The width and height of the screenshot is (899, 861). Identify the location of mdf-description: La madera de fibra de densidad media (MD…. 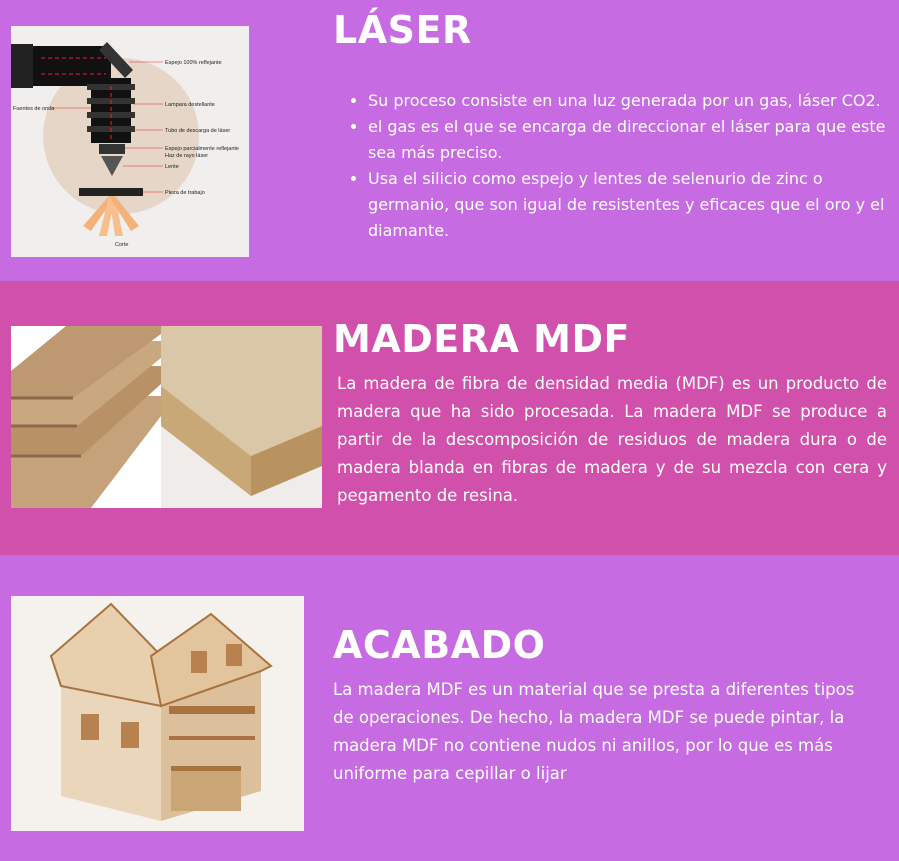
(612, 439).